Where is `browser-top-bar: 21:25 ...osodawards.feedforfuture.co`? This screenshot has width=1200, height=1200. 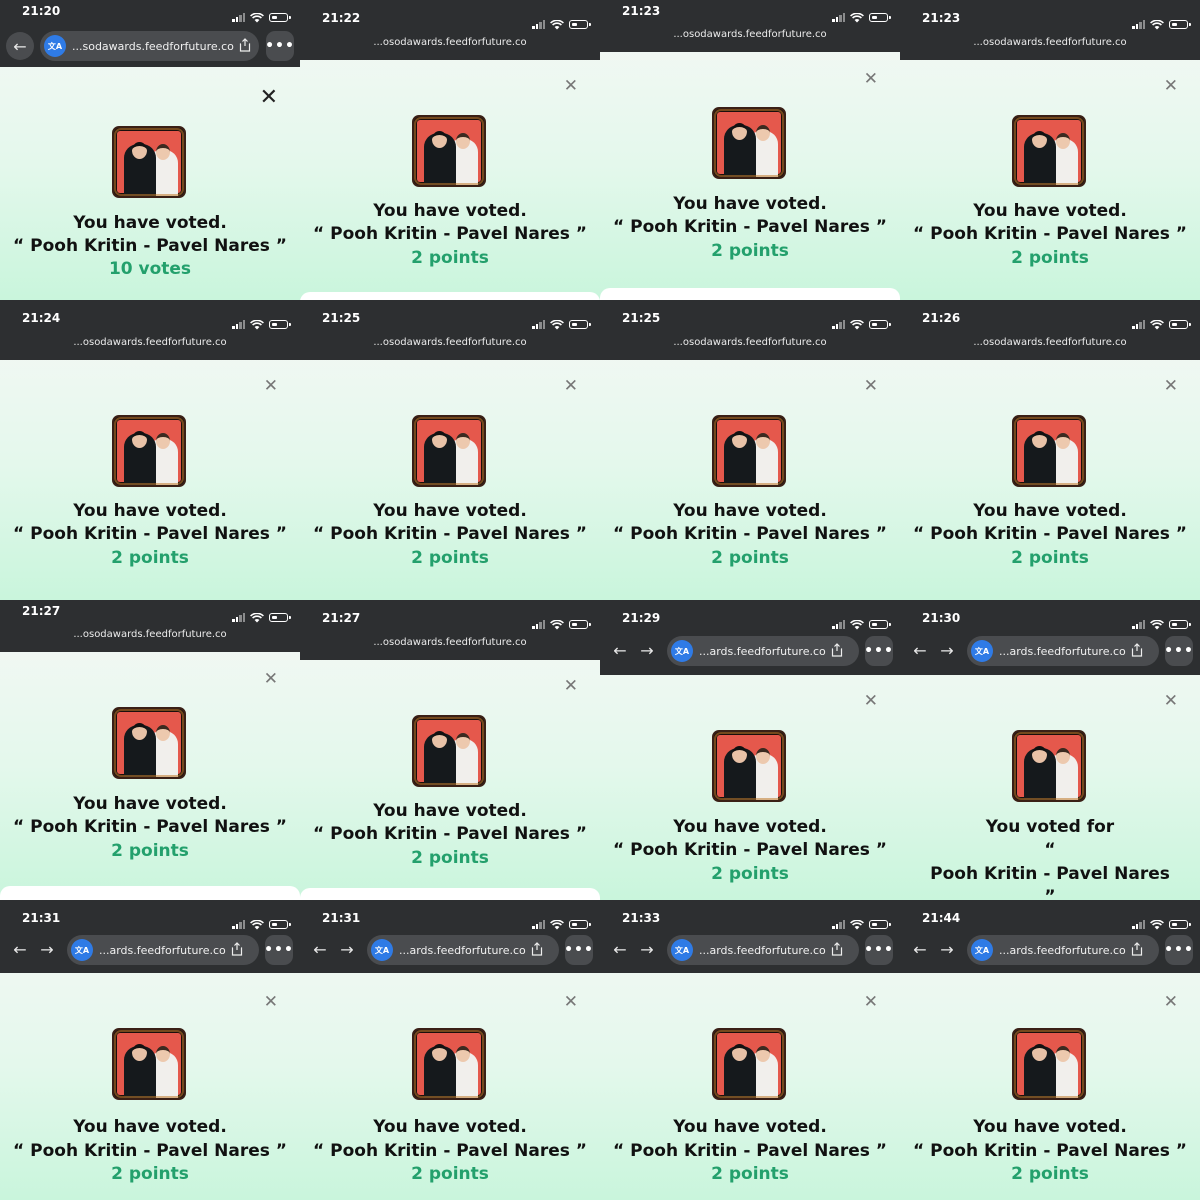
browser-top-bar: 21:25 ...osodawards.feedforfuture.co is located at coordinates (750, 330).